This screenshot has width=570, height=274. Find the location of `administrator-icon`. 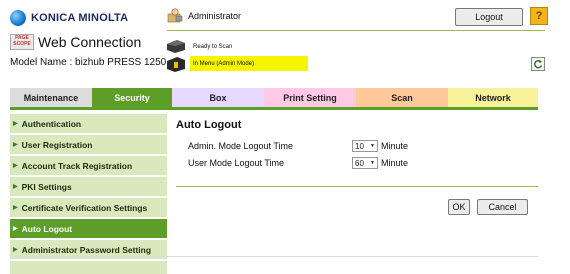

administrator-icon is located at coordinates (175, 15).